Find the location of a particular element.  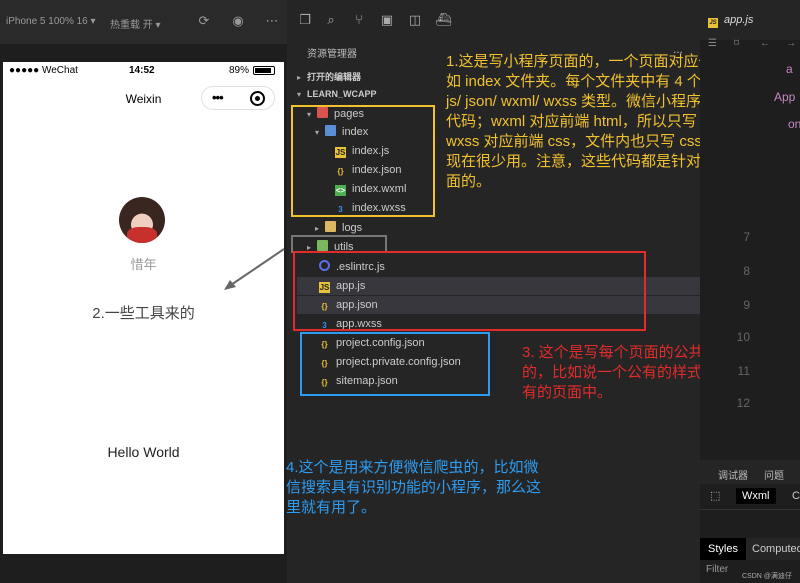

capsule-menu: ••• is located at coordinates (238, 98).